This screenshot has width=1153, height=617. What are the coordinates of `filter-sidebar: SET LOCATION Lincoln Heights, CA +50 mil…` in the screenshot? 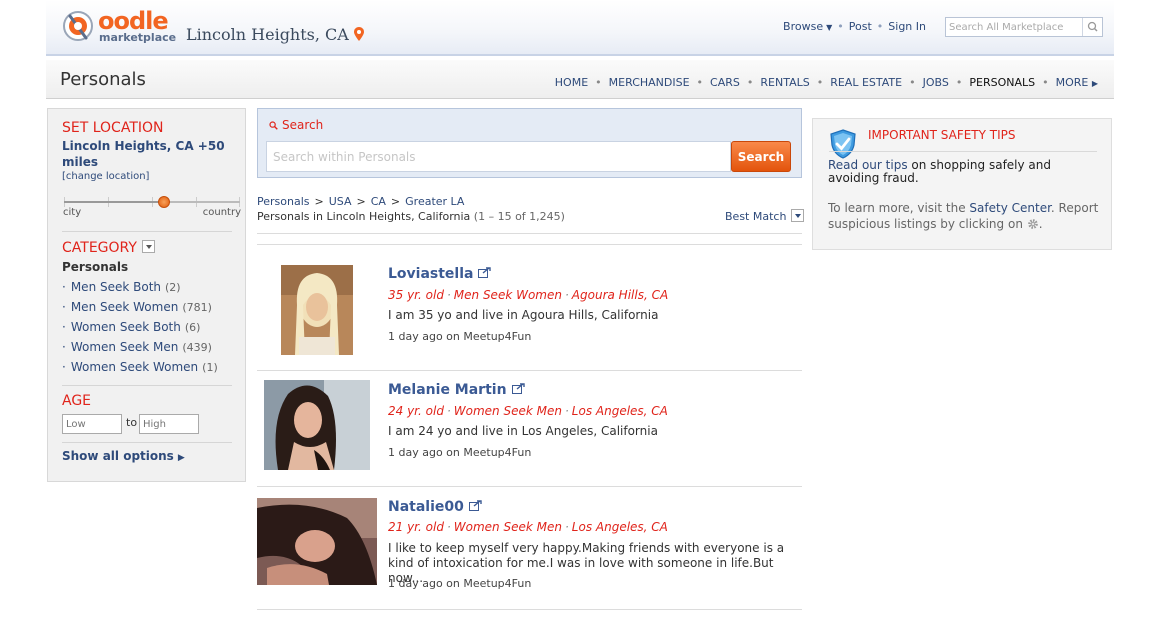 It's located at (146, 295).